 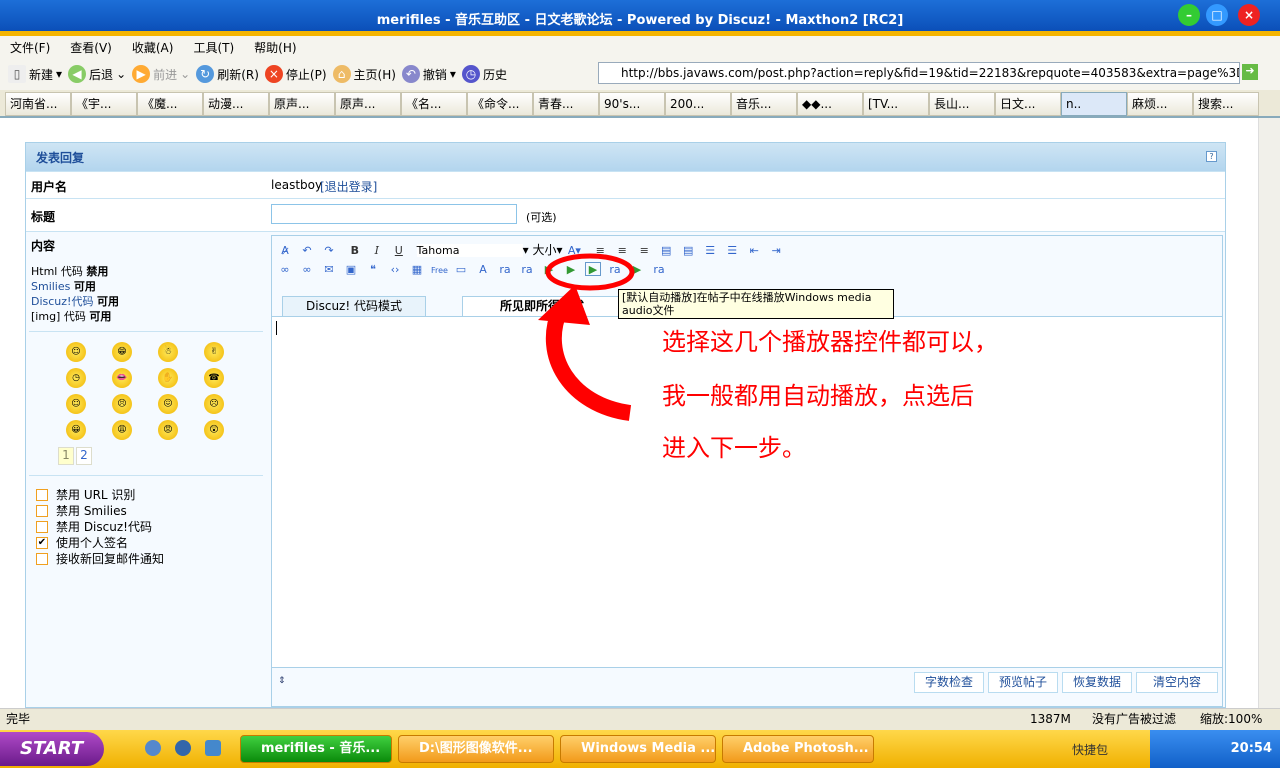 I want to click on option-checkbox: 禁用 URL 识别, so click(x=85, y=494).